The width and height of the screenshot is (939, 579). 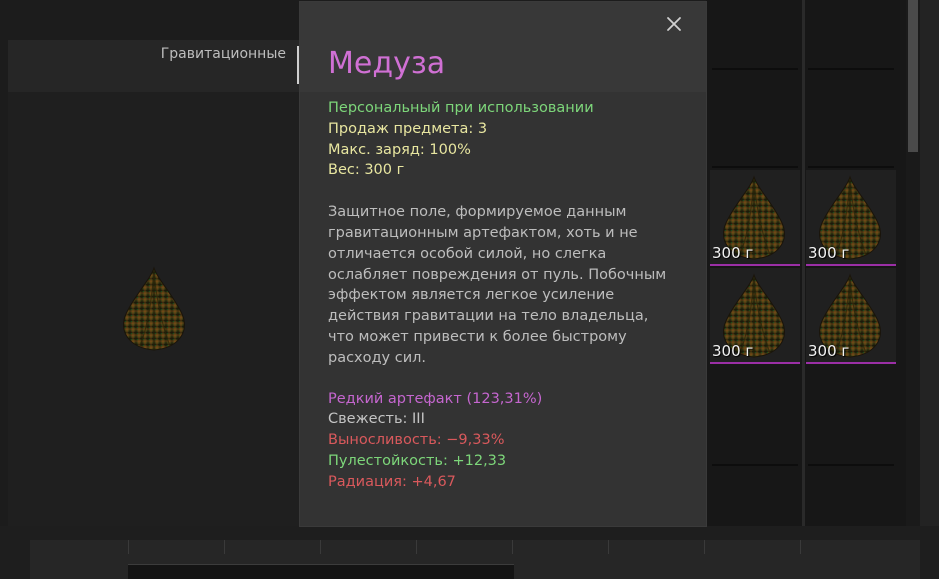 I want to click on scrollbar-thumb, so click(x=913, y=76).